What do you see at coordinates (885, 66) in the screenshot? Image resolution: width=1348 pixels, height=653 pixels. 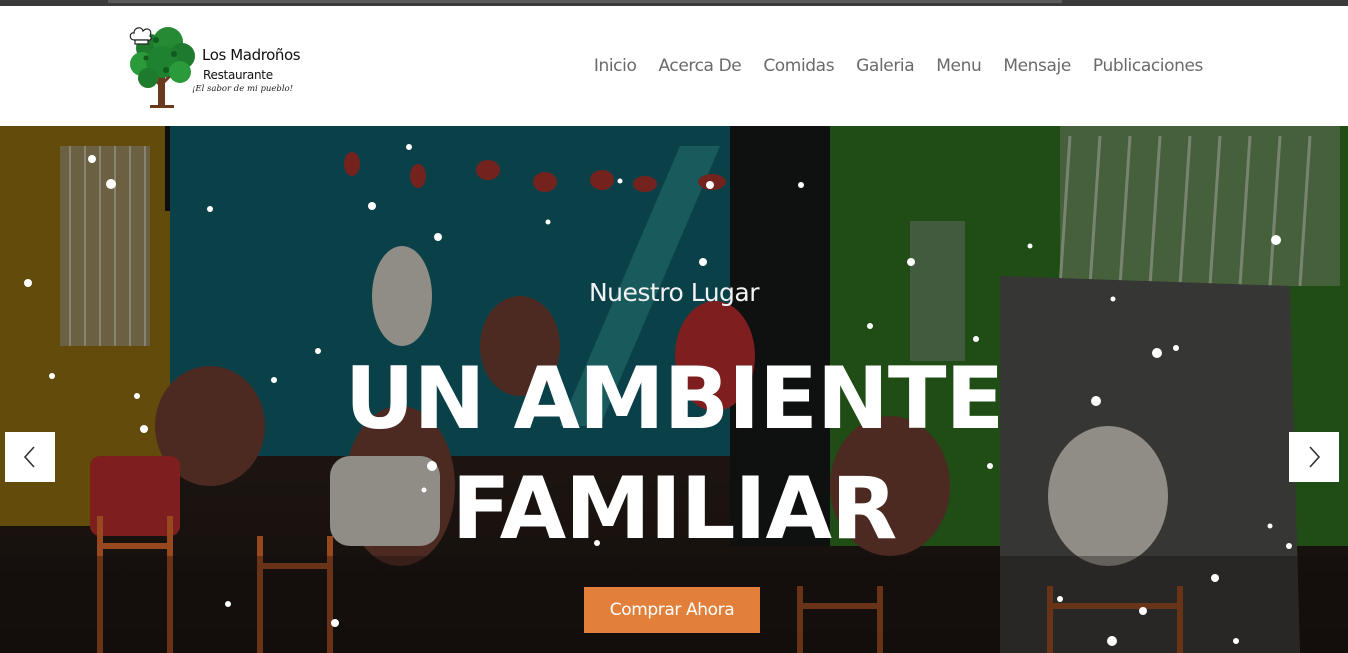 I see `nav-item-galeria: Galeria` at bounding box center [885, 66].